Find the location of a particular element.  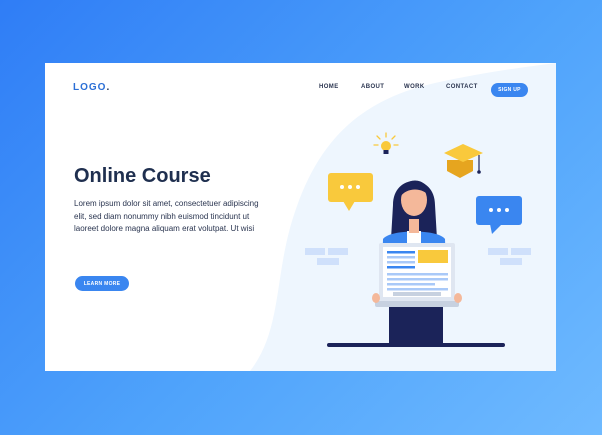

brick-decoration-right is located at coordinates (509, 256).